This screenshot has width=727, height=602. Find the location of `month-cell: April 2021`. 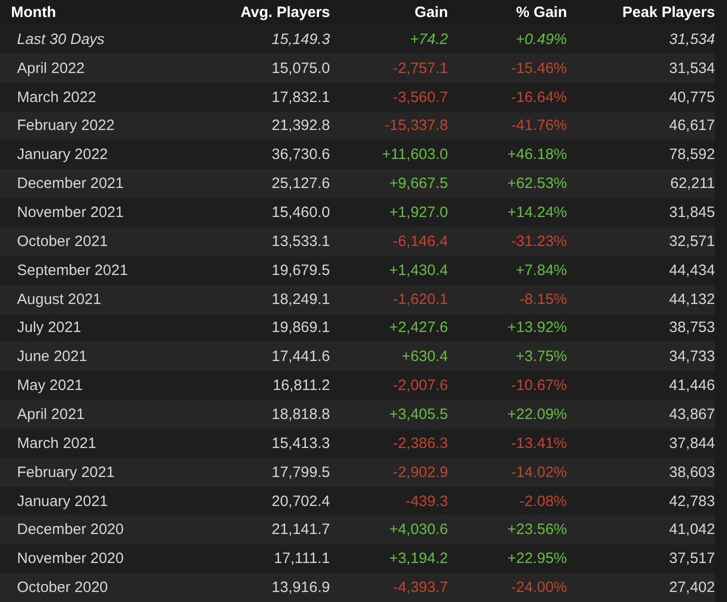

month-cell: April 2021 is located at coordinates (110, 414).